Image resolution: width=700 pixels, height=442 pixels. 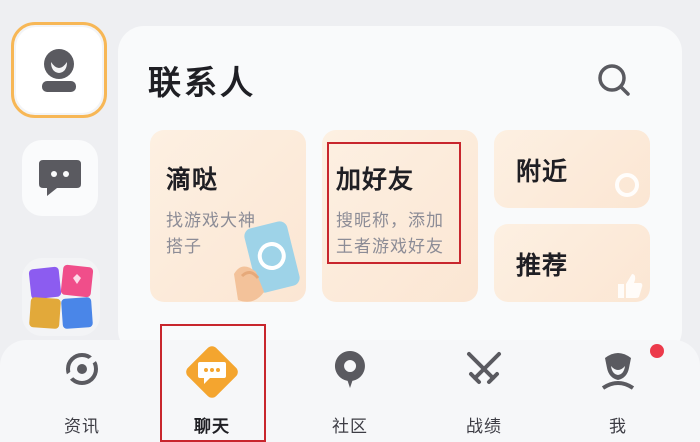 I want to click on add-friend-card: 加好友 搜昵称，添加 王者游戏好友, so click(x=400, y=216).